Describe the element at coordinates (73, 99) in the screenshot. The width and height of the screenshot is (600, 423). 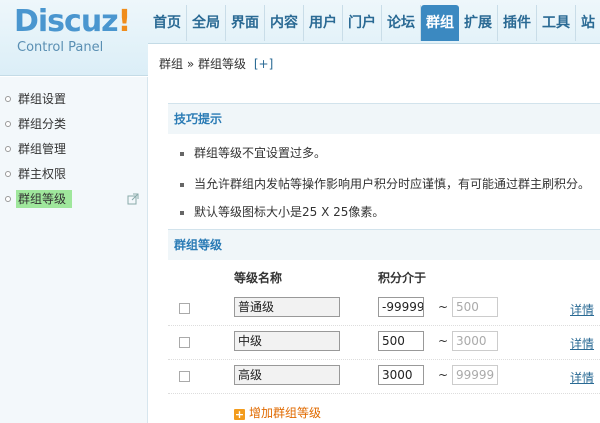
I see `sidebar-item-group-settings: 群组设置` at that location.